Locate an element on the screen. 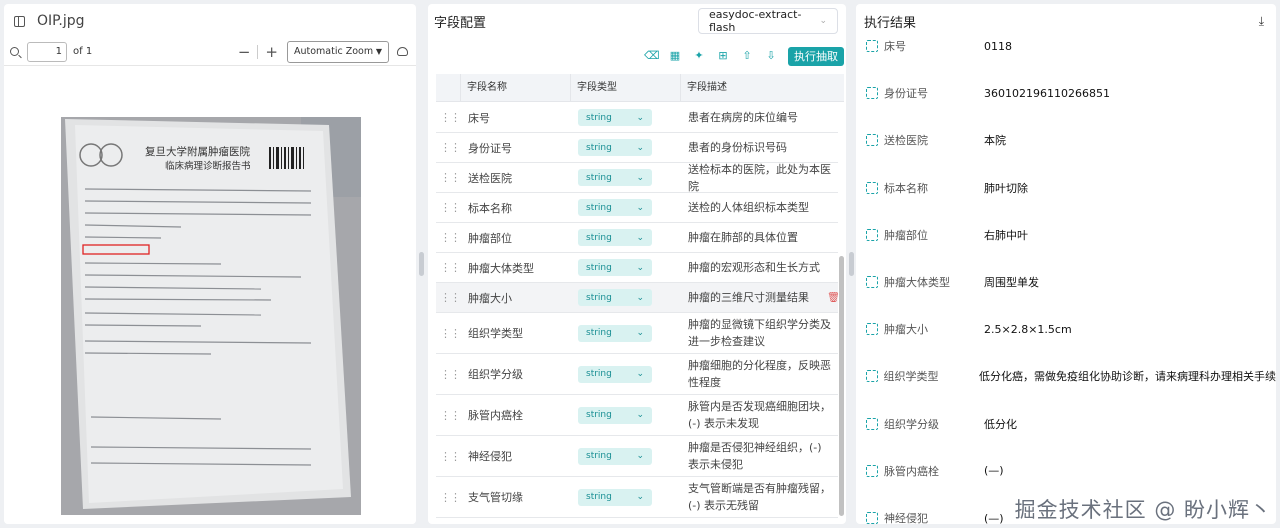  eraser-icon: ⌫ is located at coordinates (652, 56).